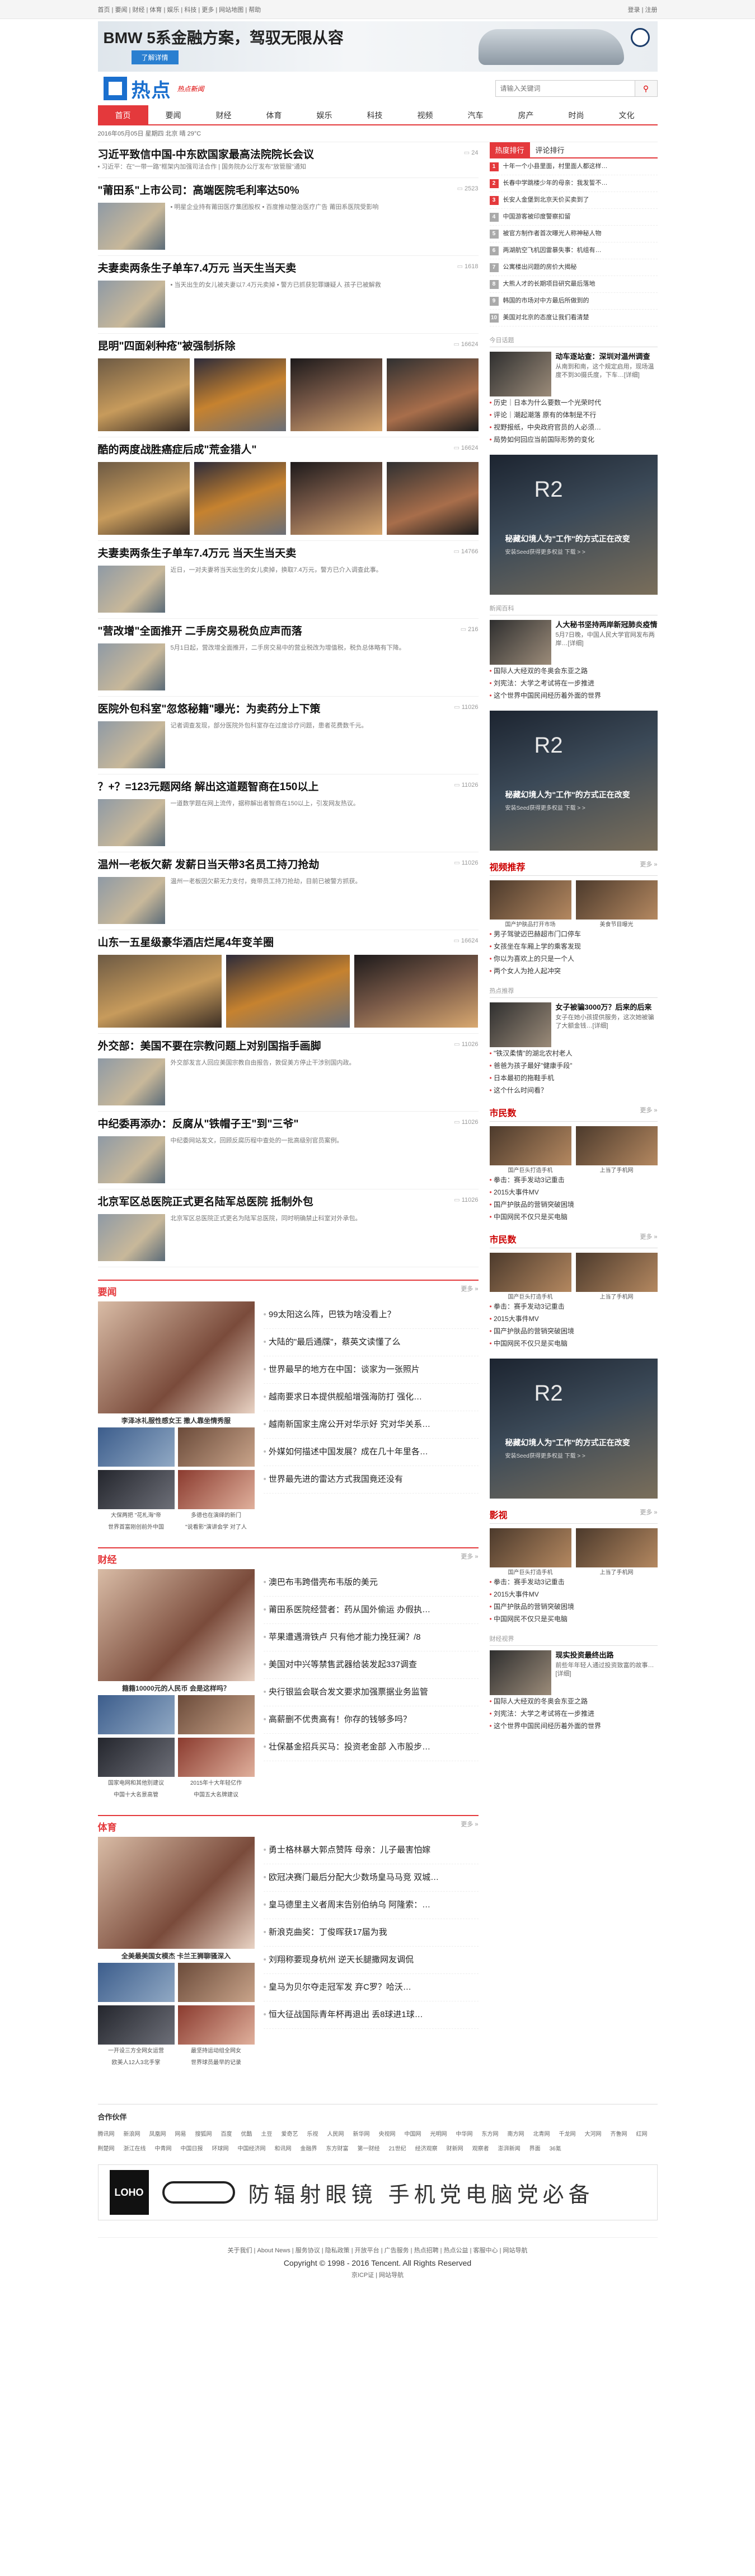 Image resolution: width=755 pixels, height=2576 pixels. What do you see at coordinates (388, 2135) in the screenshot?
I see `partner-link: 央视网` at bounding box center [388, 2135].